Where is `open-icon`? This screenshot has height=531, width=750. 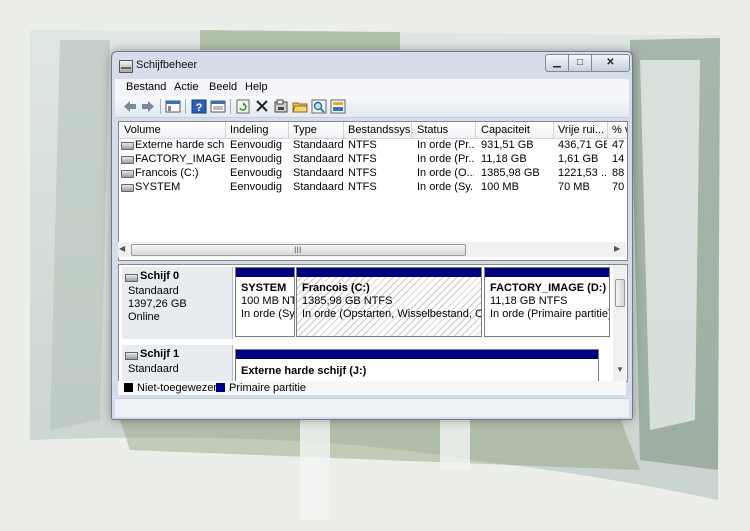 open-icon is located at coordinates (300, 106).